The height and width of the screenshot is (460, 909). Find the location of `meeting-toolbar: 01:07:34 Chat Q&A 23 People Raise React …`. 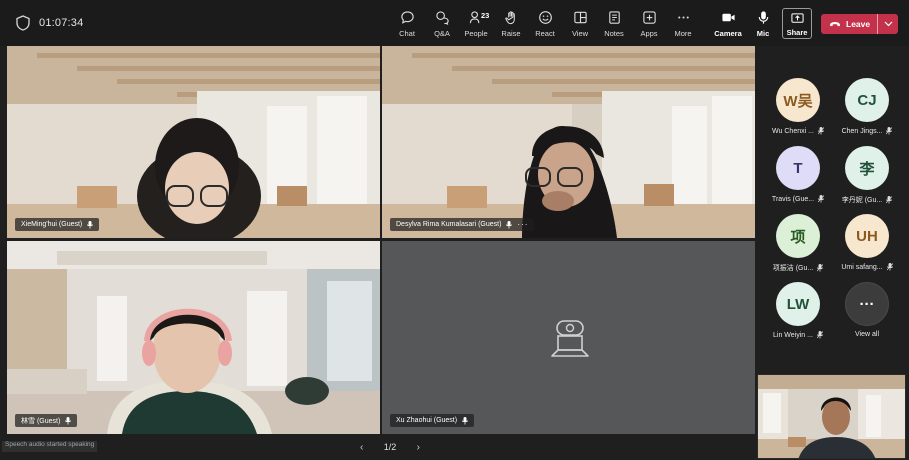

meeting-toolbar: 01:07:34 Chat Q&A 23 People Raise React … is located at coordinates (454, 23).